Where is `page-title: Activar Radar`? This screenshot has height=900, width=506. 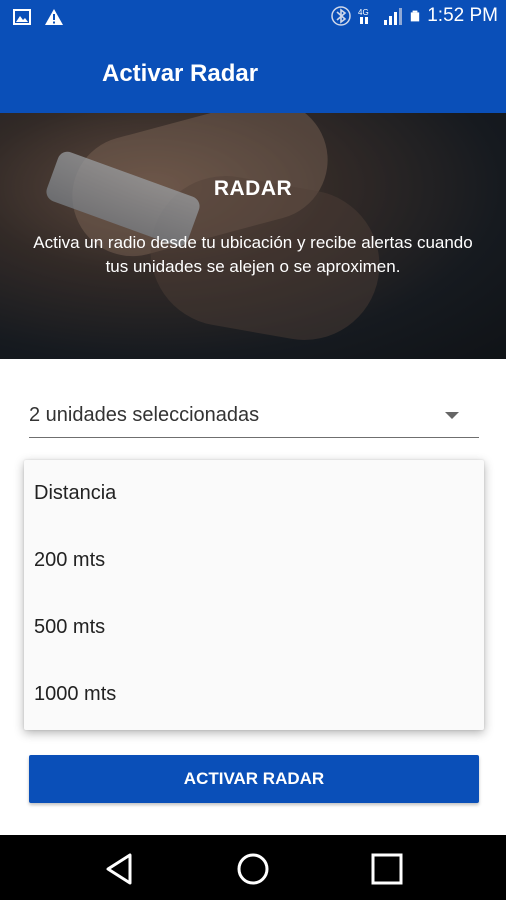
page-title: Activar Radar is located at coordinates (180, 73).